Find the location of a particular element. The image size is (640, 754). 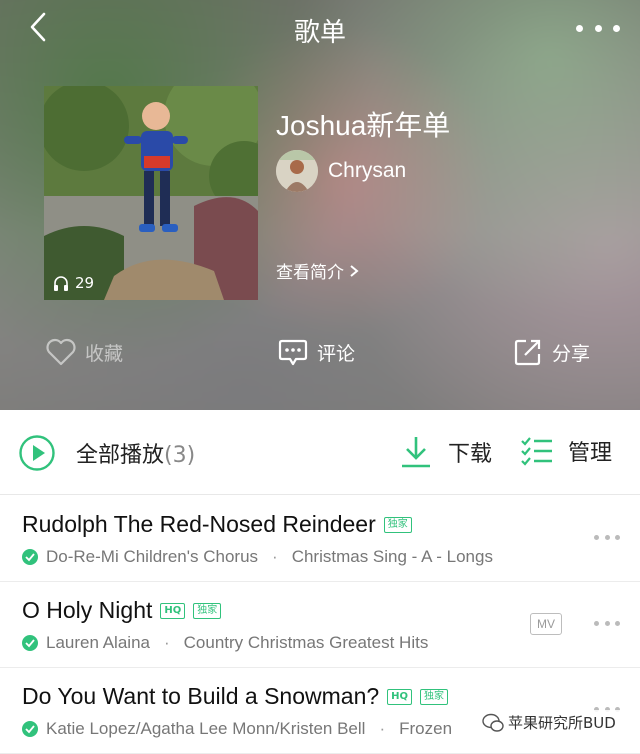

action-bar: 收藏 评论 分享 is located at coordinates (320, 356).